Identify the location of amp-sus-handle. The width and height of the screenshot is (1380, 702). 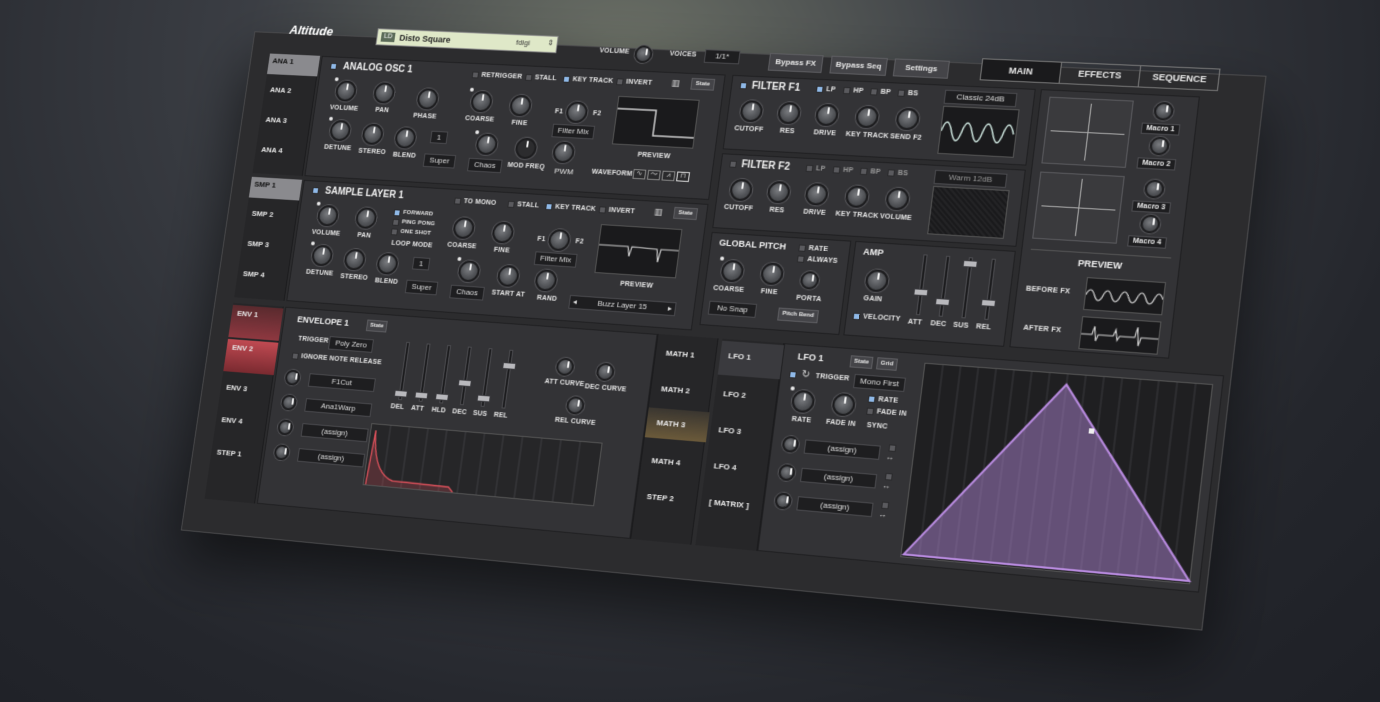
(970, 263).